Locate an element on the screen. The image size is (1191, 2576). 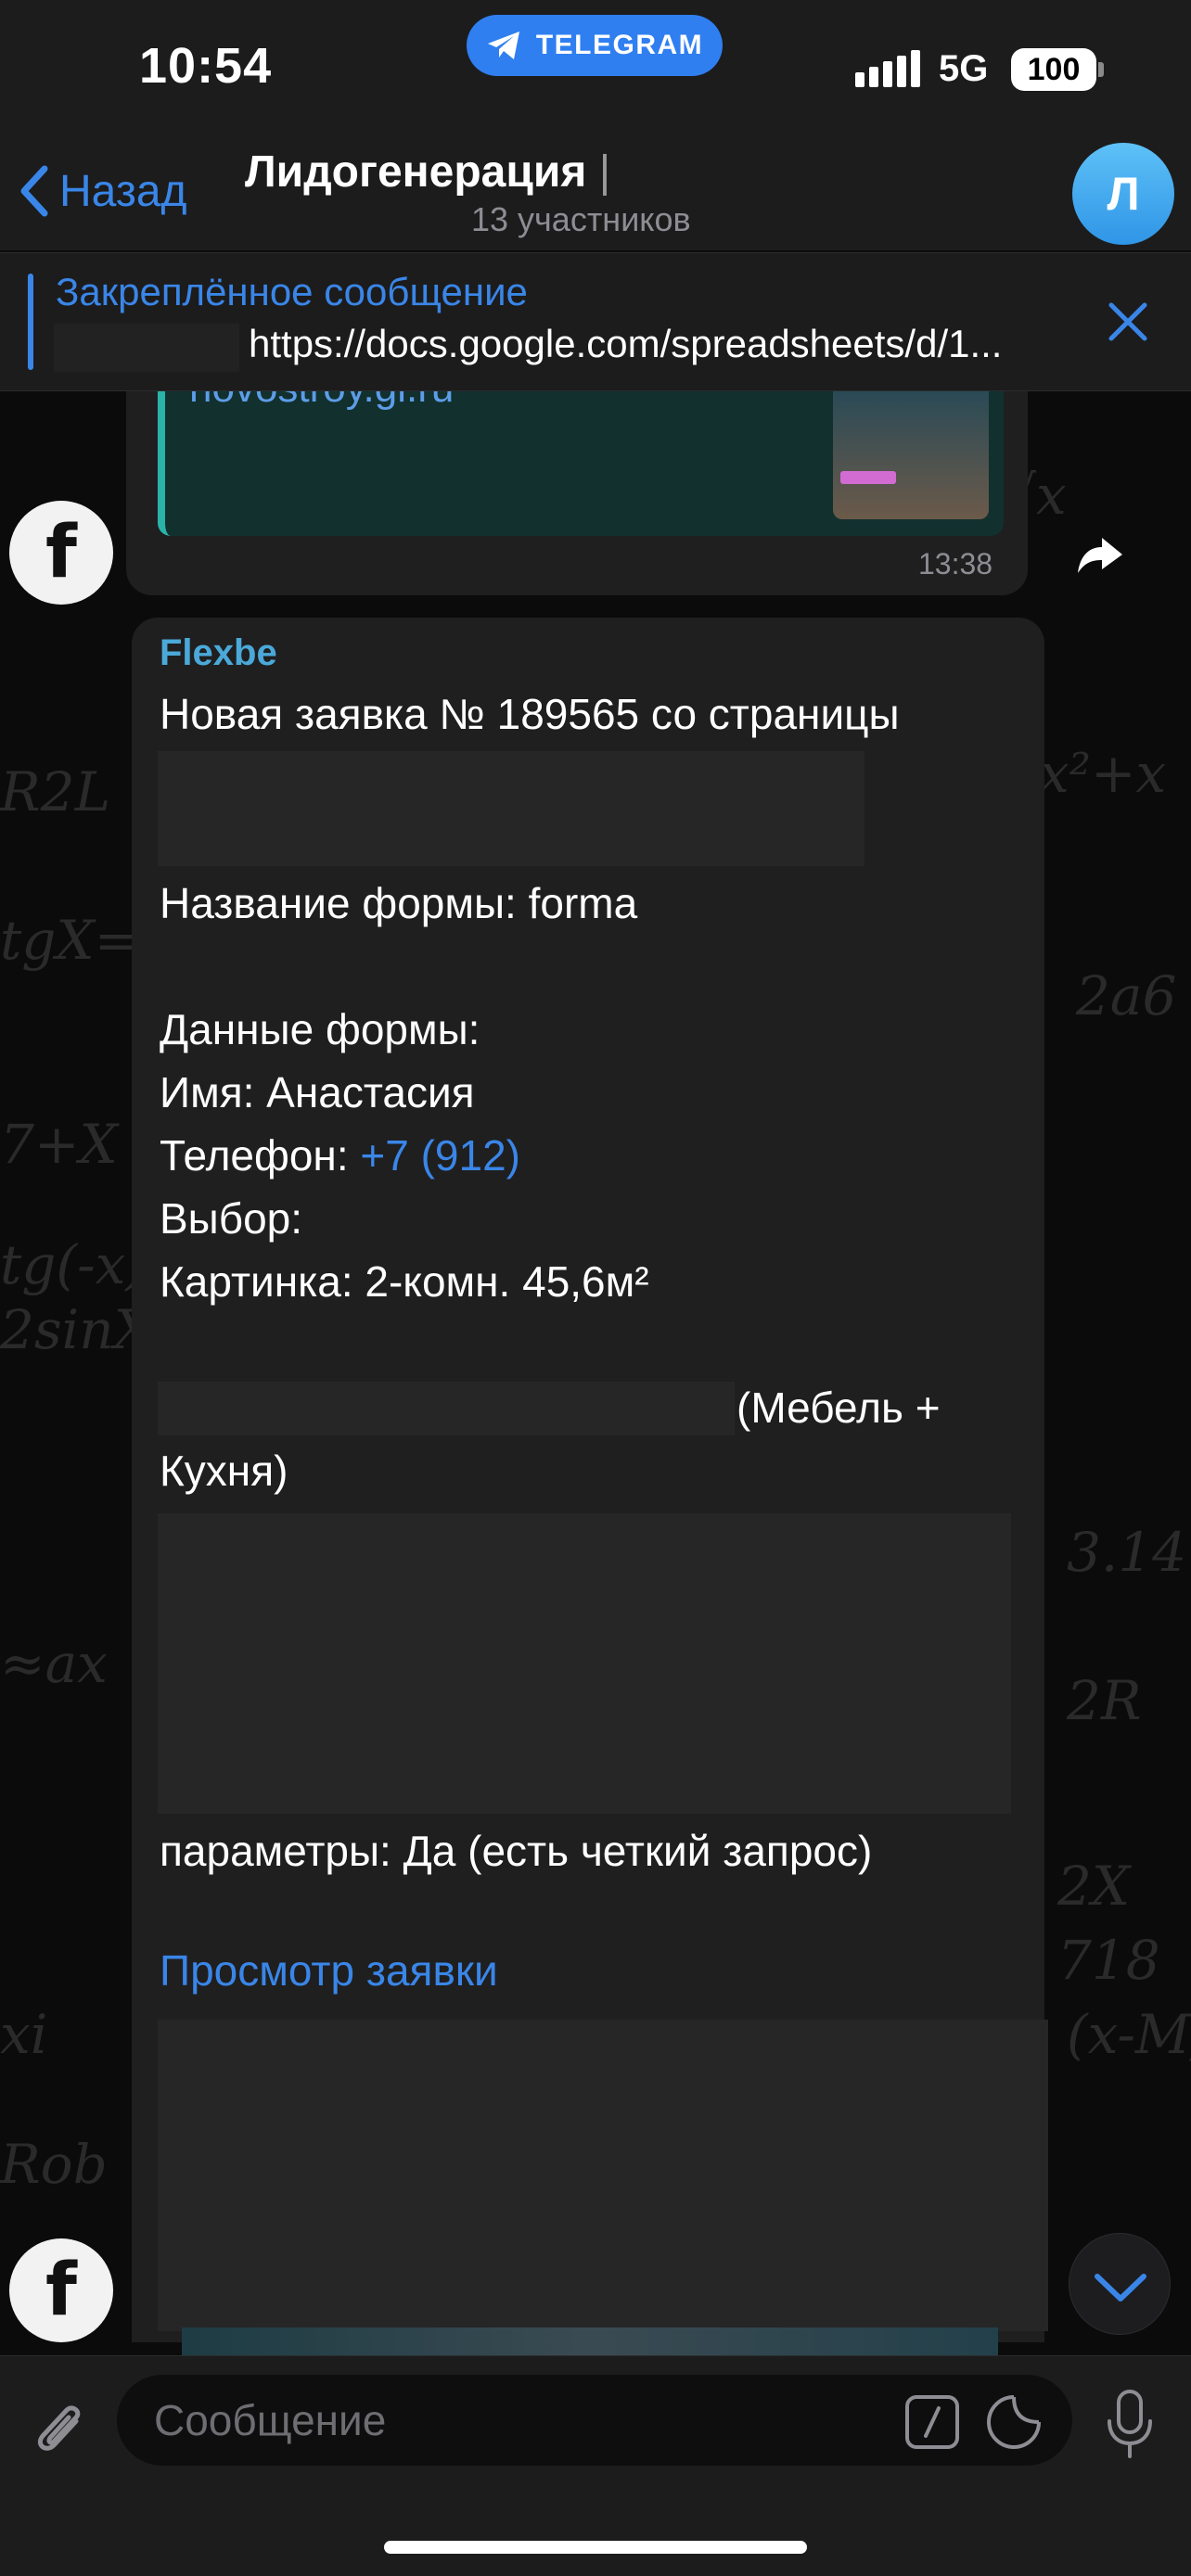
view-request-link: Просмотр заявки is located at coordinates (329, 1970).